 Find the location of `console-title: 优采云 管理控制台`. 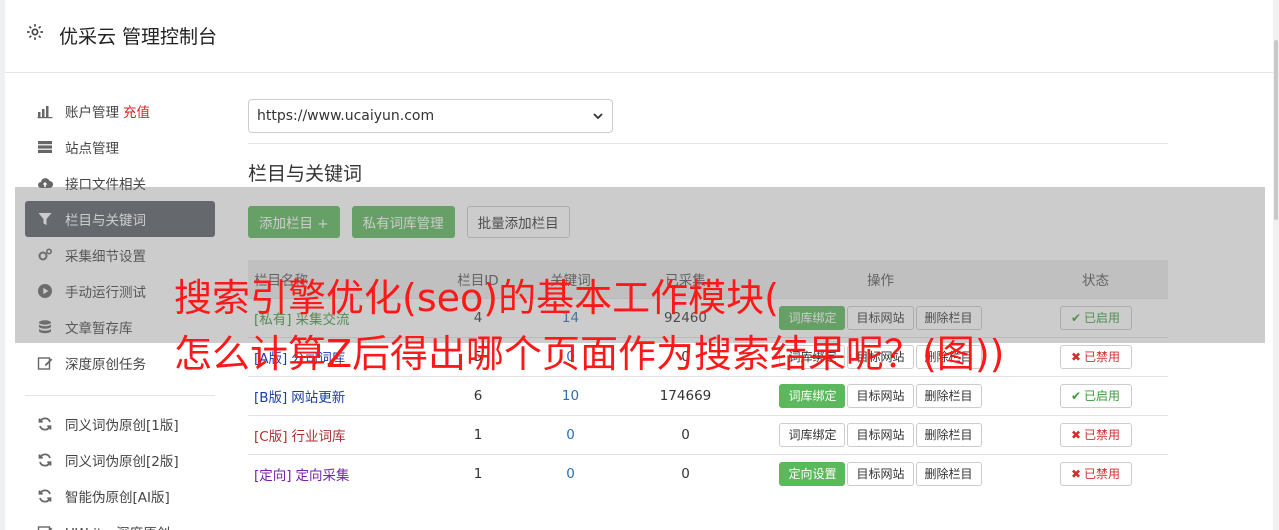

console-title: 优采云 管理控制台 is located at coordinates (138, 37).